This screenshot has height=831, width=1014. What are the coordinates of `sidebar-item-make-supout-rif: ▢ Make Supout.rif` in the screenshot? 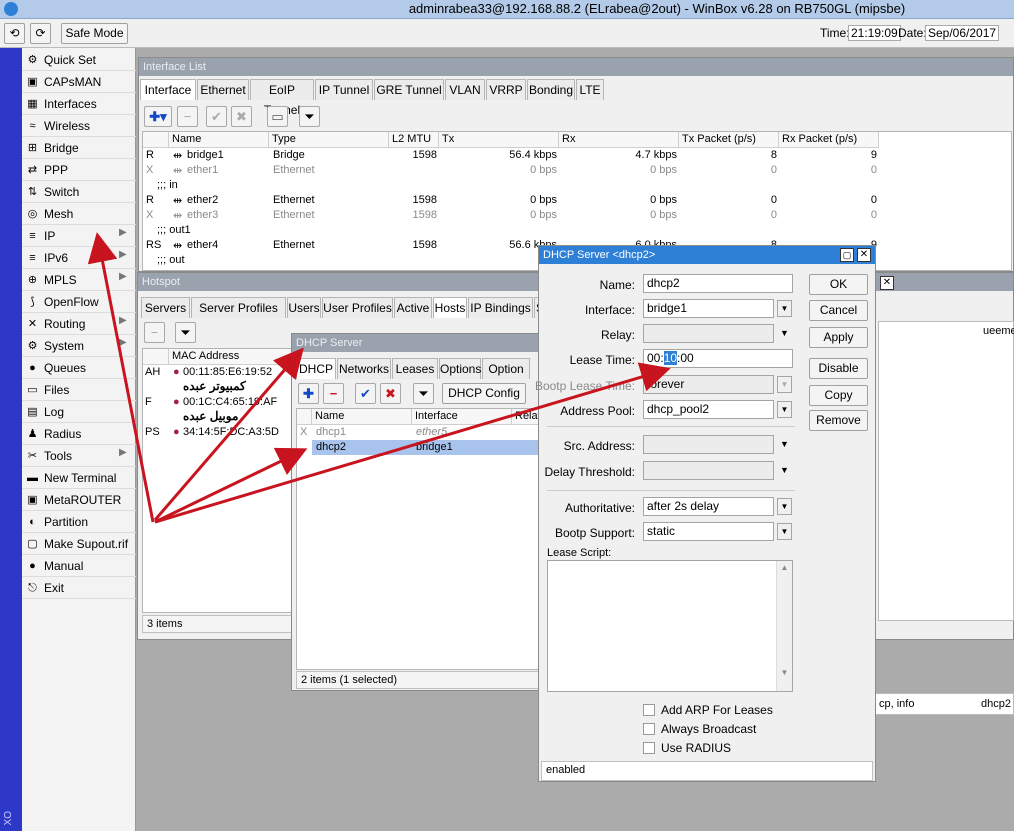 It's located at (79, 544).